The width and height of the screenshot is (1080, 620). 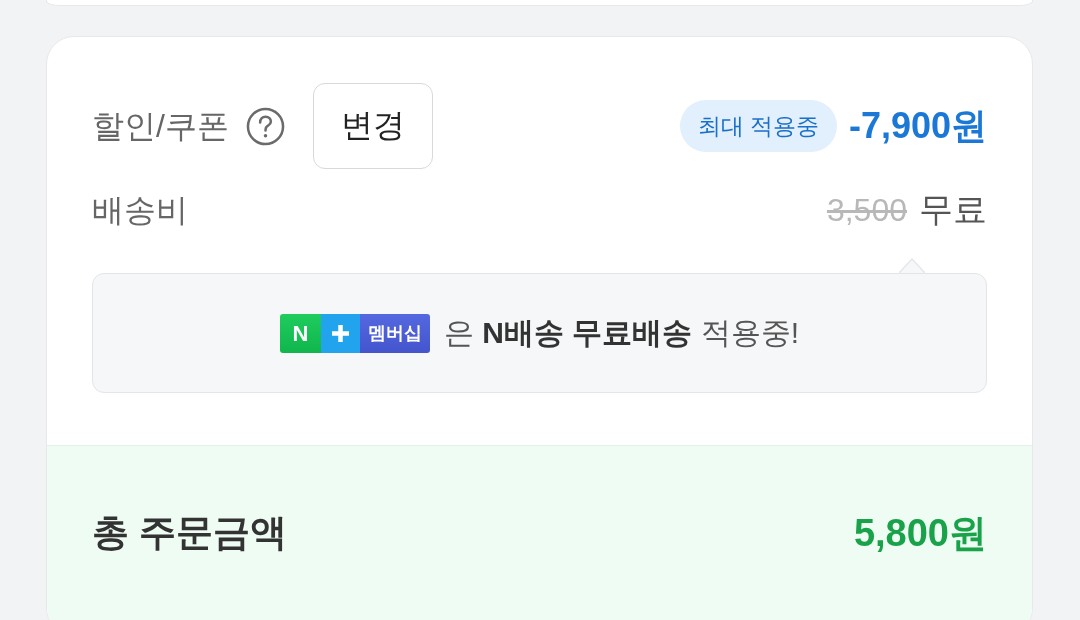 What do you see at coordinates (140, 210) in the screenshot?
I see `row-label: 배송비` at bounding box center [140, 210].